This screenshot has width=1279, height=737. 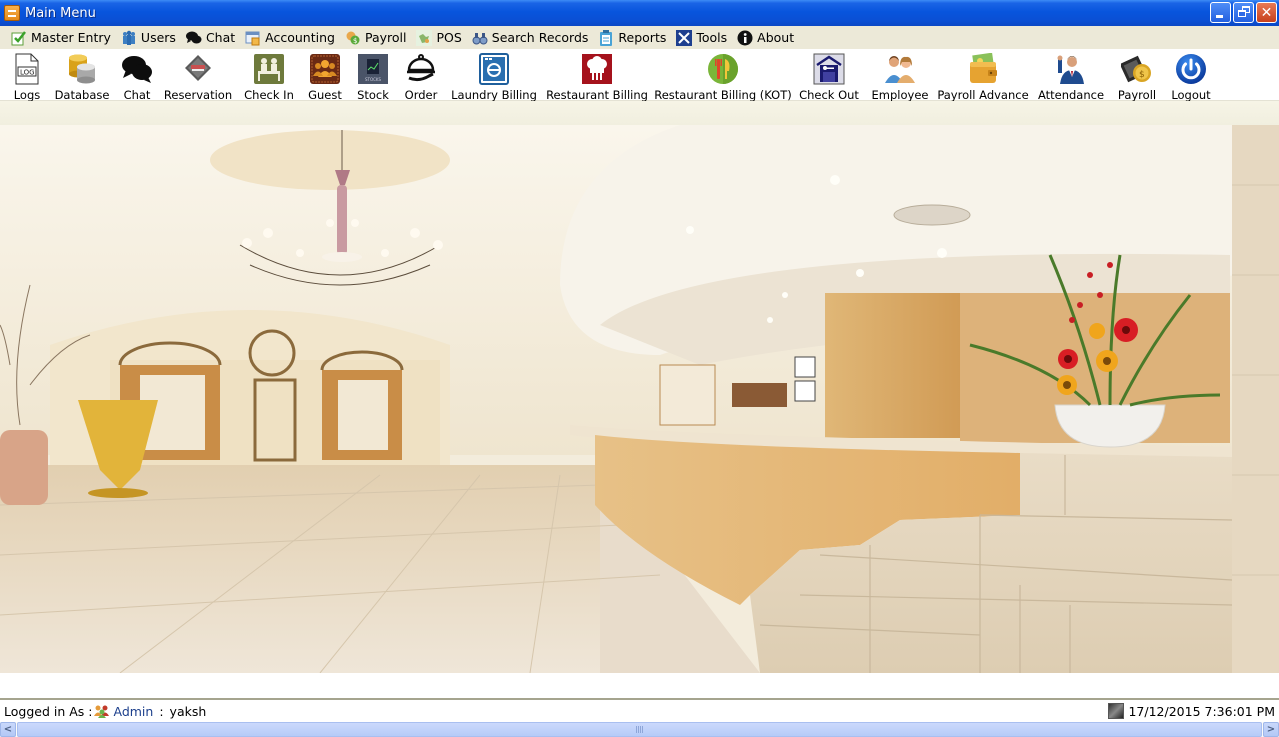 I want to click on admin-users-icon, so click(x=102, y=711).